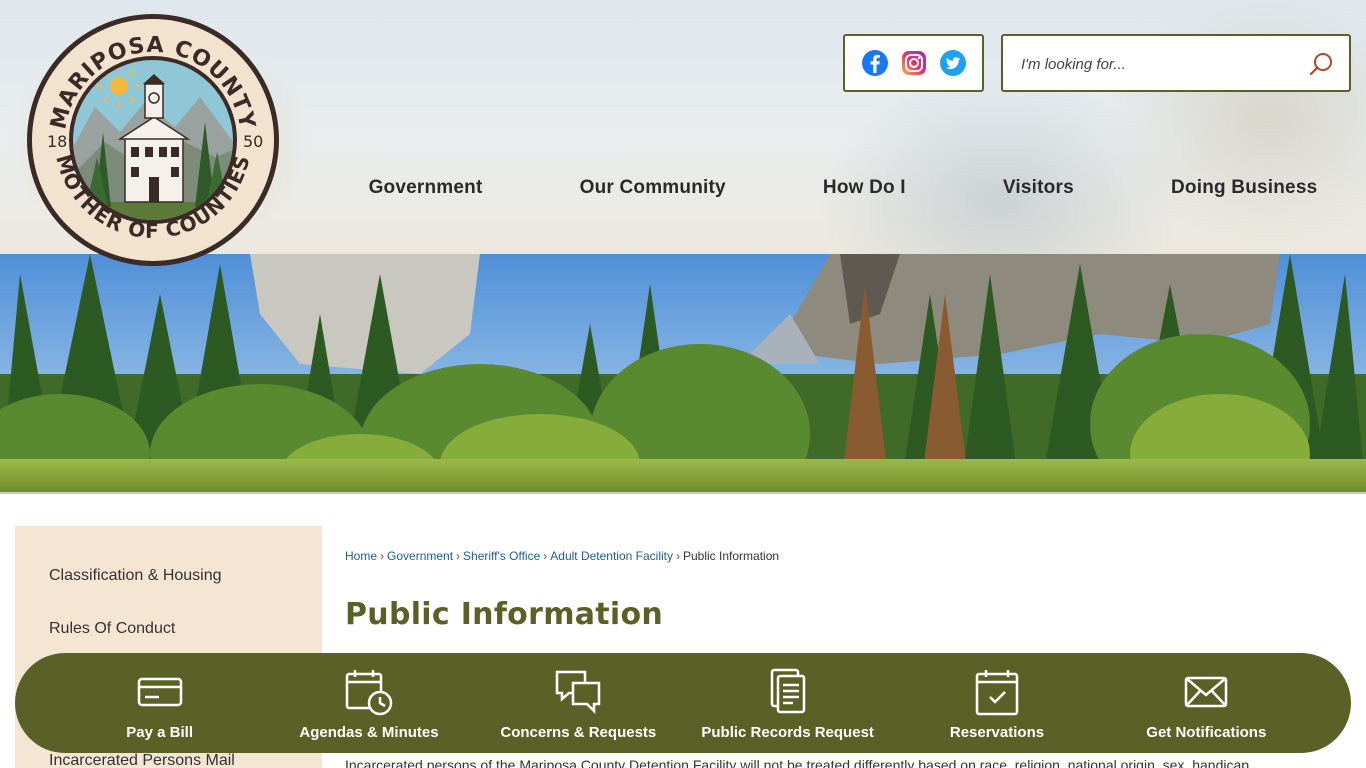 The height and width of the screenshot is (768, 1366). I want to click on quicklink-label: Get Notifications, so click(1206, 732).